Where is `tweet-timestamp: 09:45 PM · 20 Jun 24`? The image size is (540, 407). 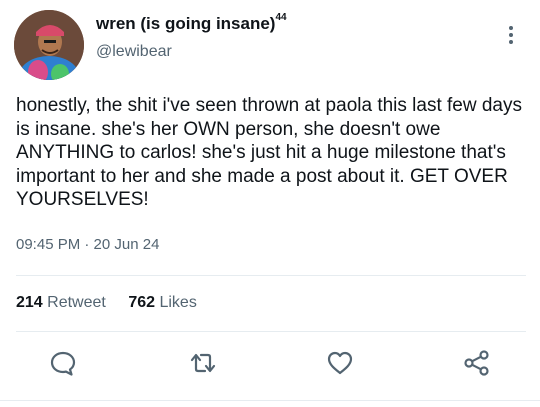 tweet-timestamp: 09:45 PM · 20 Jun 24 is located at coordinates (87, 244).